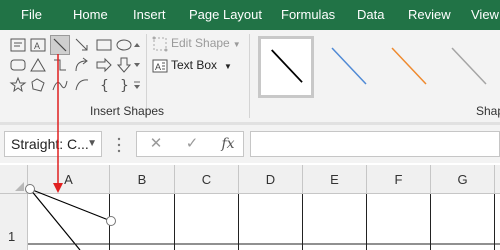 This screenshot has width=500, height=250. What do you see at coordinates (207, 222) in the screenshot?
I see `cell-c1` at bounding box center [207, 222].